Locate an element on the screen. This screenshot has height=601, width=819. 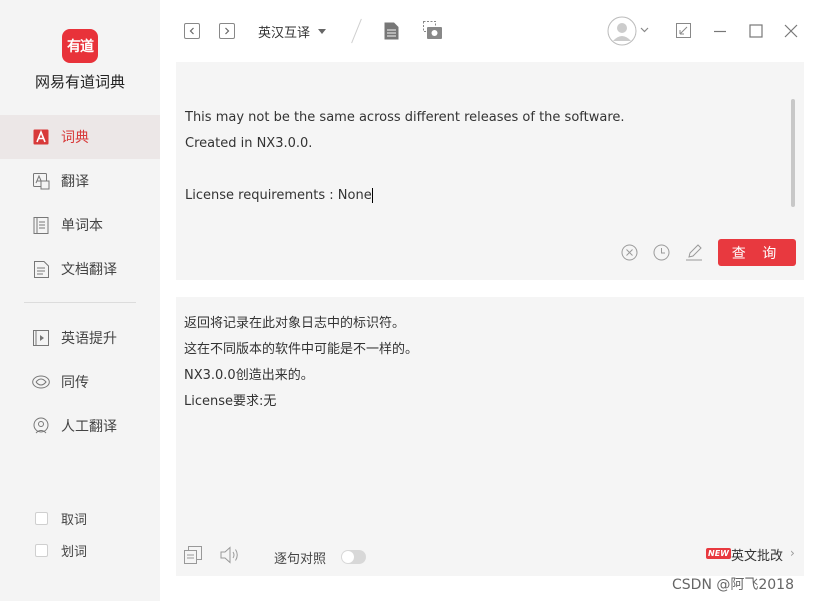
minimize-button is located at coordinates (719, 30).